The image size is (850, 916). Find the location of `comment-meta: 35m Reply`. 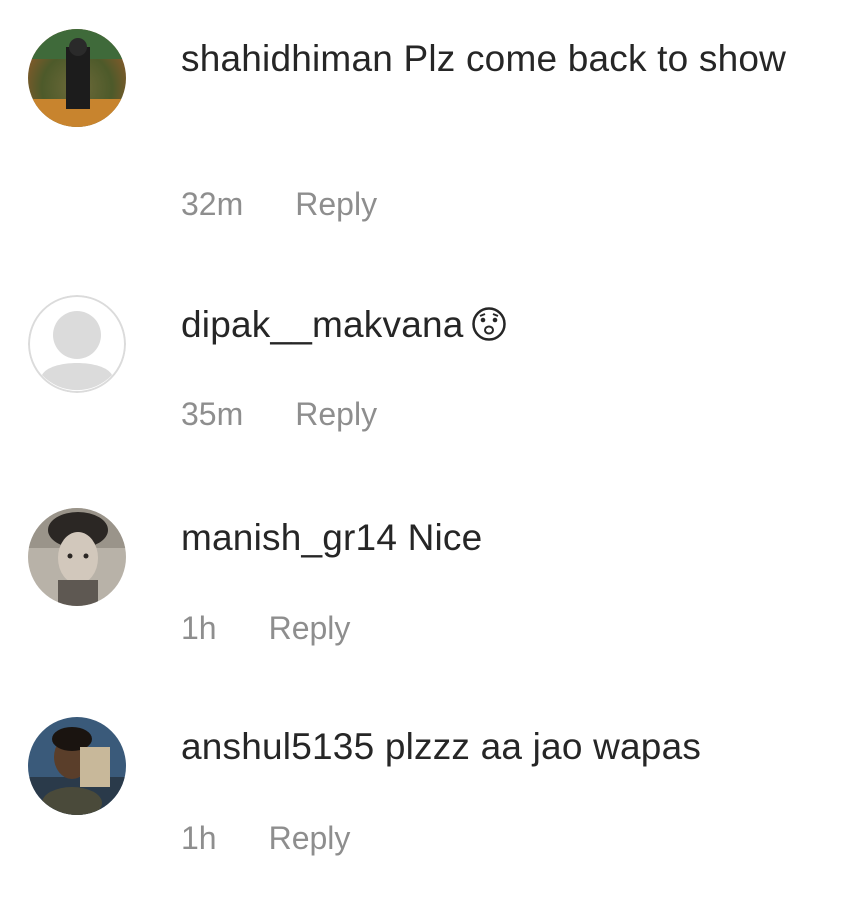

comment-meta: 35m Reply is located at coordinates (279, 414).